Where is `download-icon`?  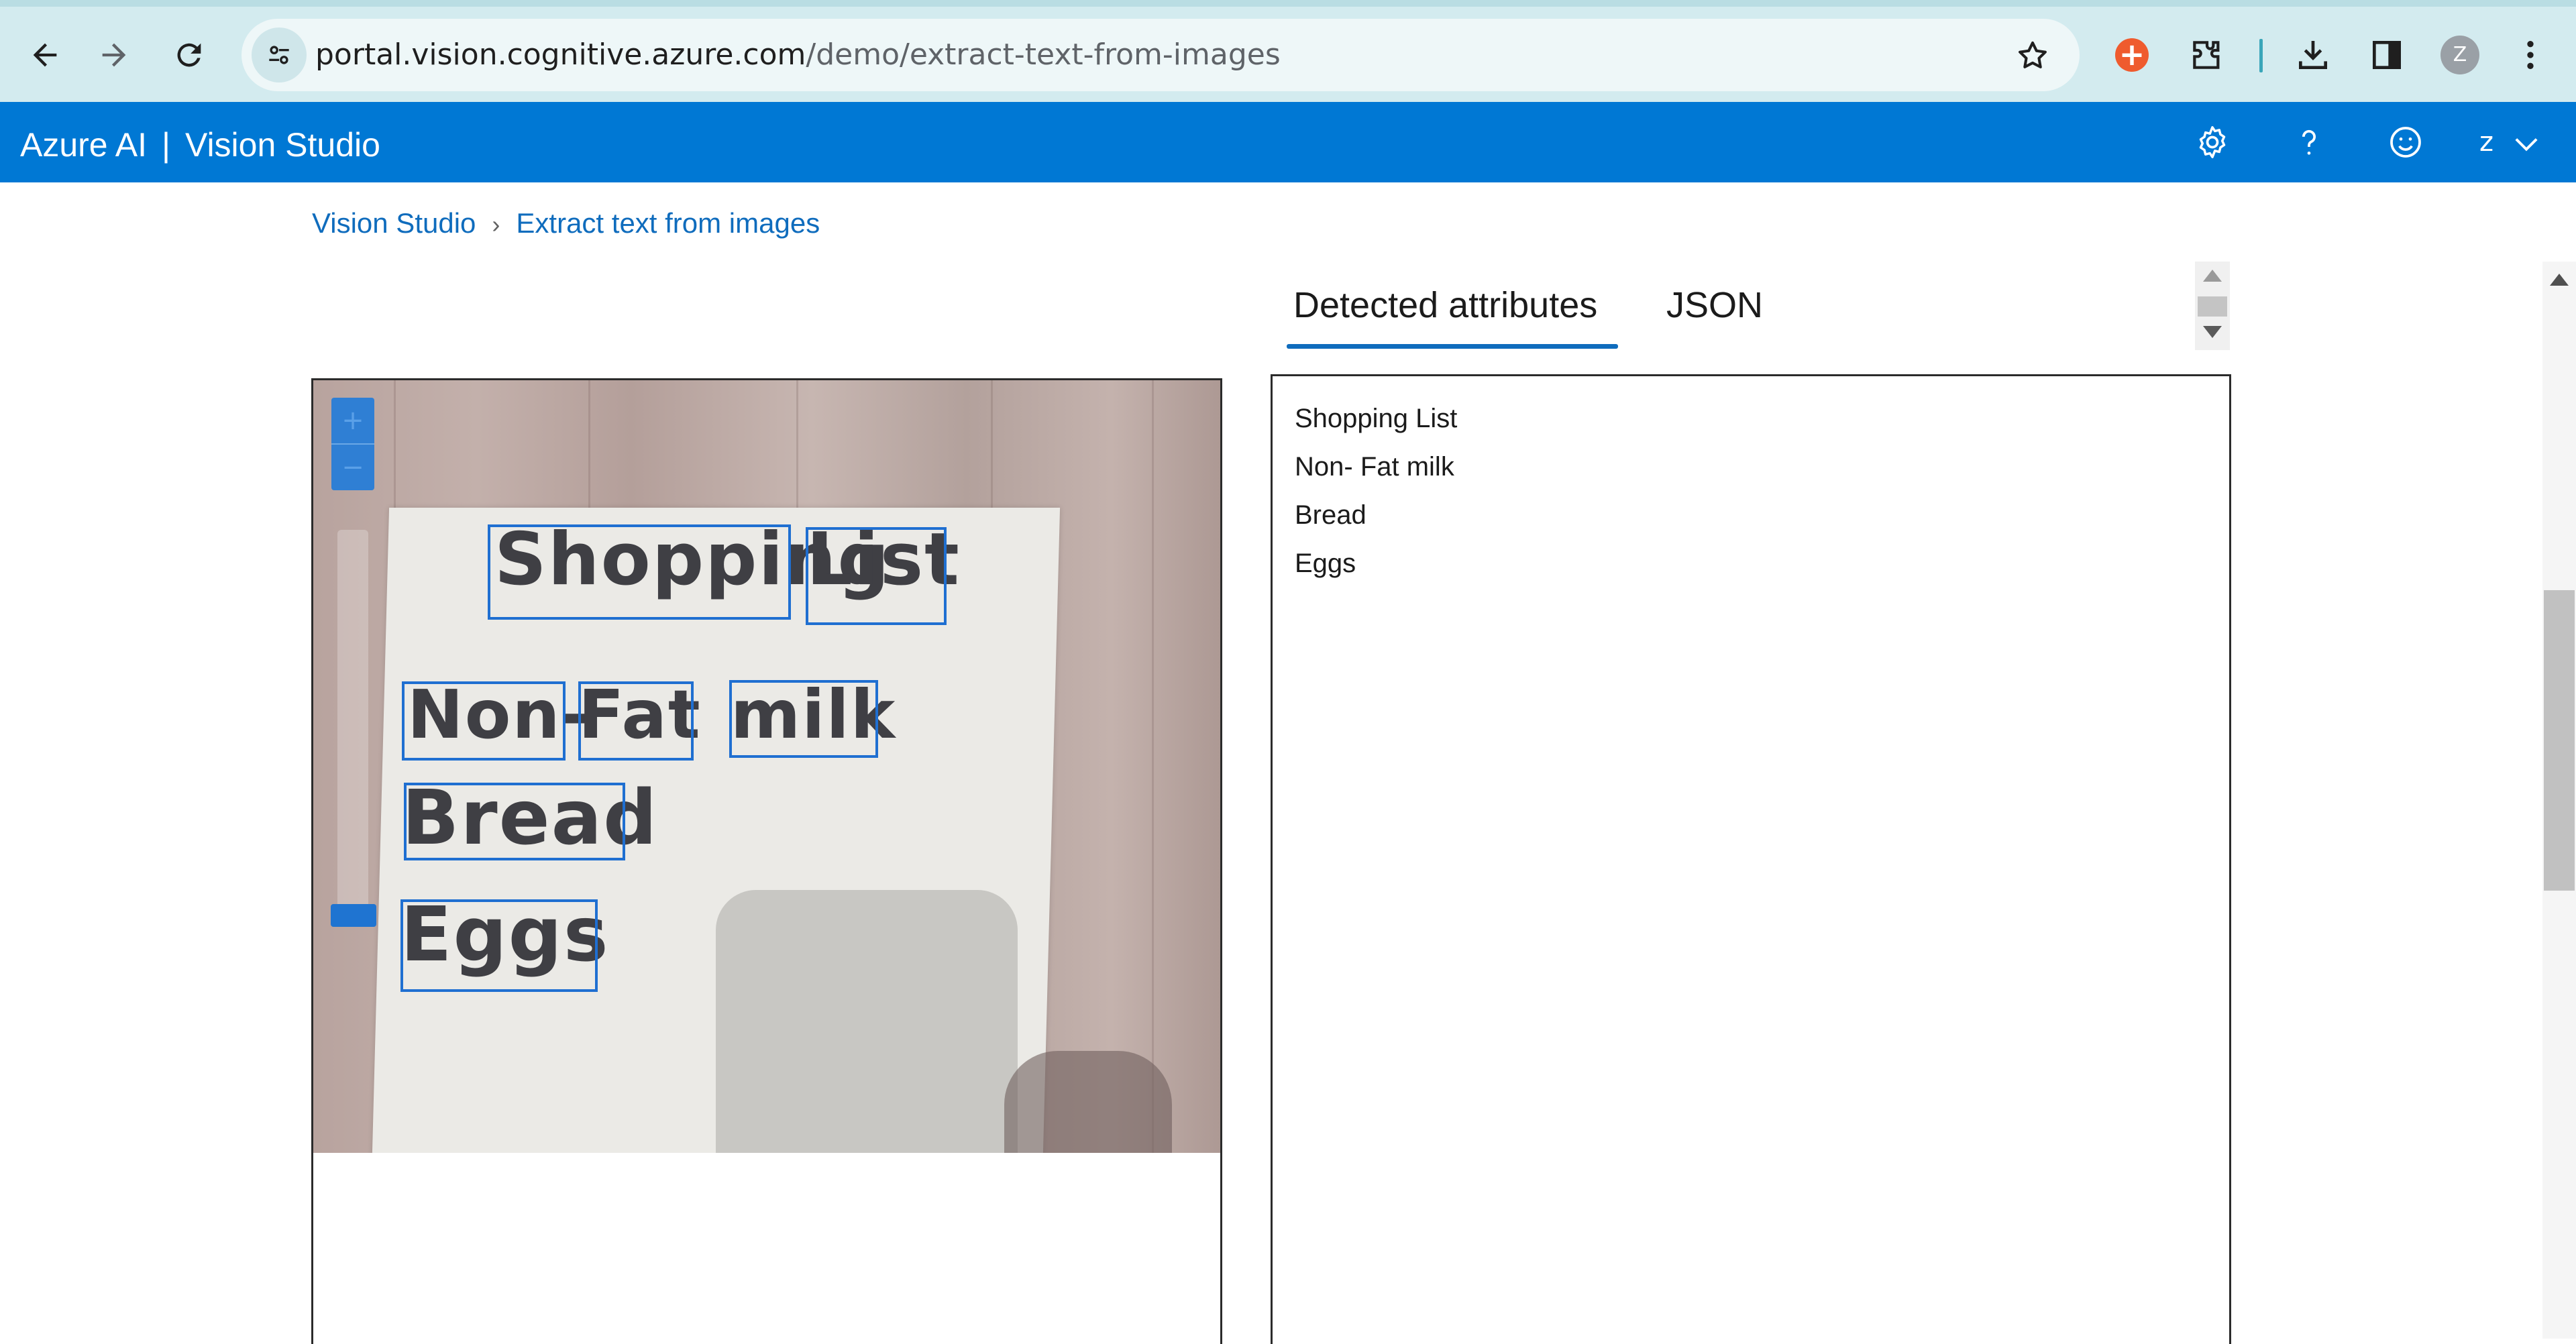 download-icon is located at coordinates (2313, 55).